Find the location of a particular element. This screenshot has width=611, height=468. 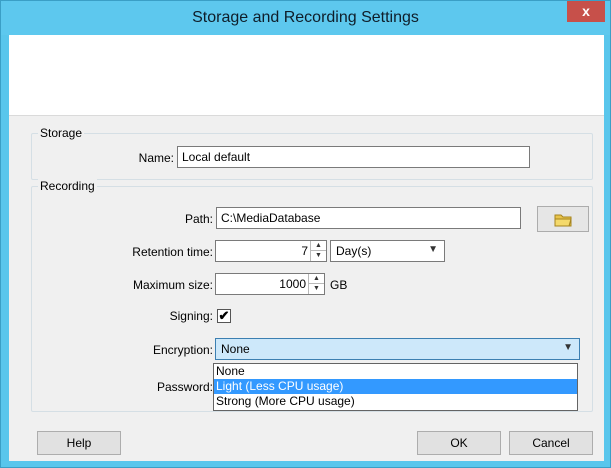

close-icon: x is located at coordinates (586, 11).